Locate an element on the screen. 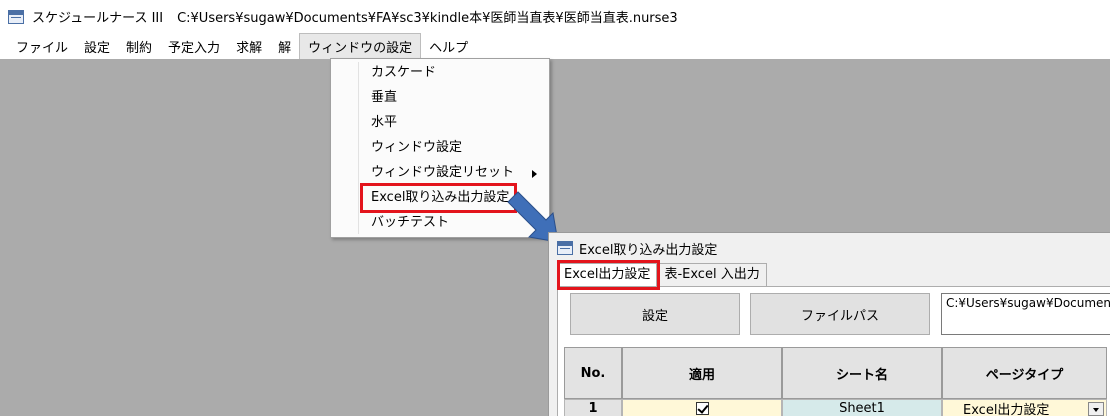  menu-schedule-input: 予定入力 is located at coordinates (194, 46).